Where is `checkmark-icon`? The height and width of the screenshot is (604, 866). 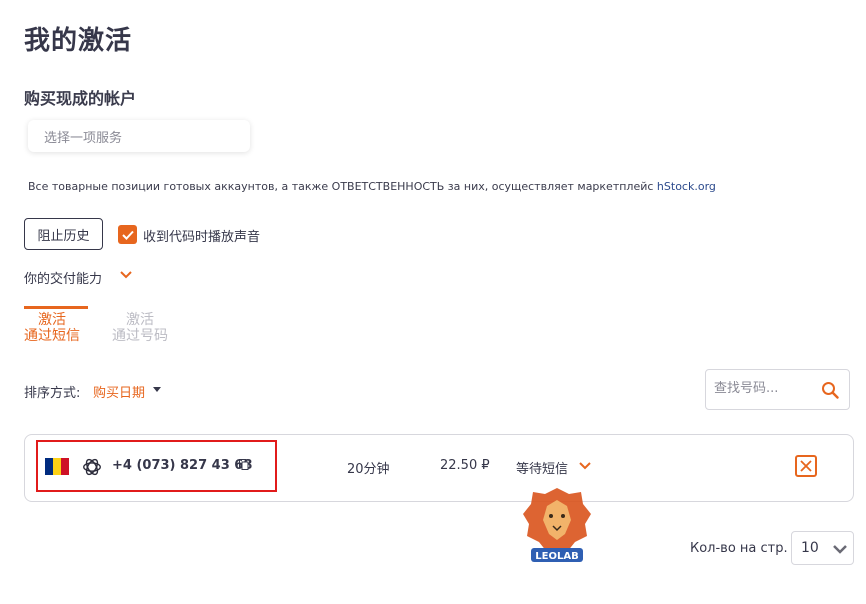 checkmark-icon is located at coordinates (127, 235).